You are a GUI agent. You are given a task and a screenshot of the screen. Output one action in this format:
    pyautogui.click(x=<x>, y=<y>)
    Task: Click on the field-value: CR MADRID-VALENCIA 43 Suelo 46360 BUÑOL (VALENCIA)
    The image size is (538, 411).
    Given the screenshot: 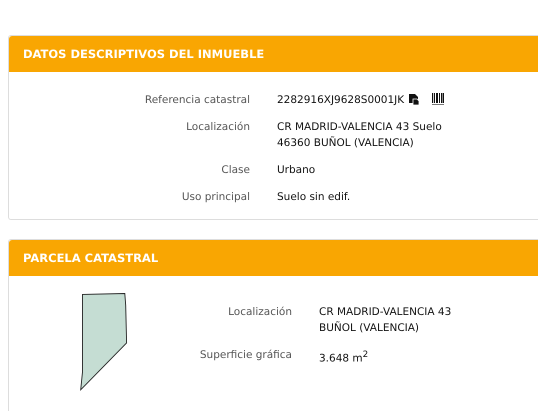 What is the action you would take?
    pyautogui.click(x=359, y=135)
    